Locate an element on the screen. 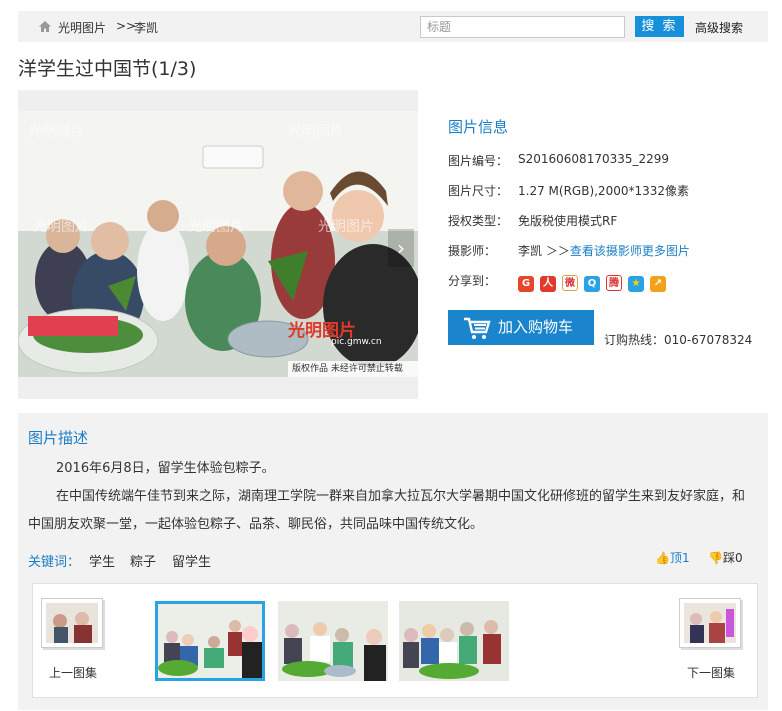 The image size is (782, 711). watermark-copyright: 版权作品 未经许可禁止转载 is located at coordinates (353, 369).